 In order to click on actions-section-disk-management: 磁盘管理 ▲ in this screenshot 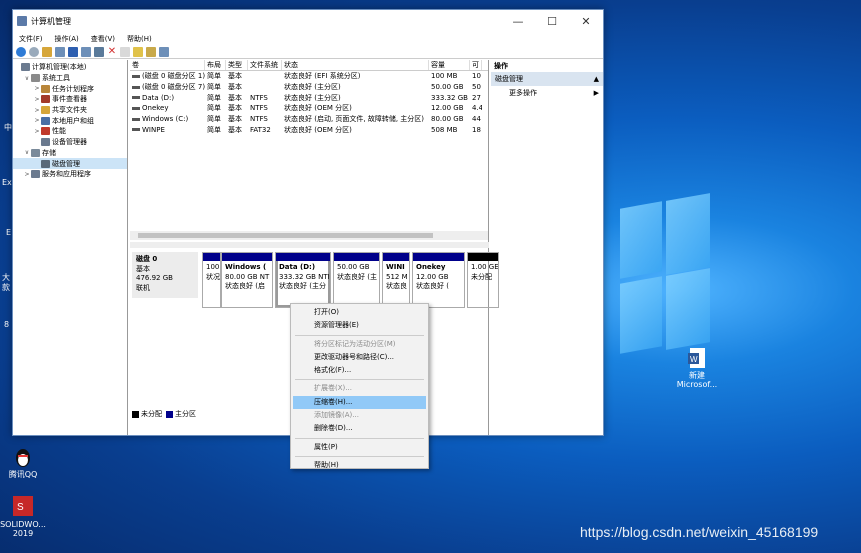, I will do `click(547, 79)`.